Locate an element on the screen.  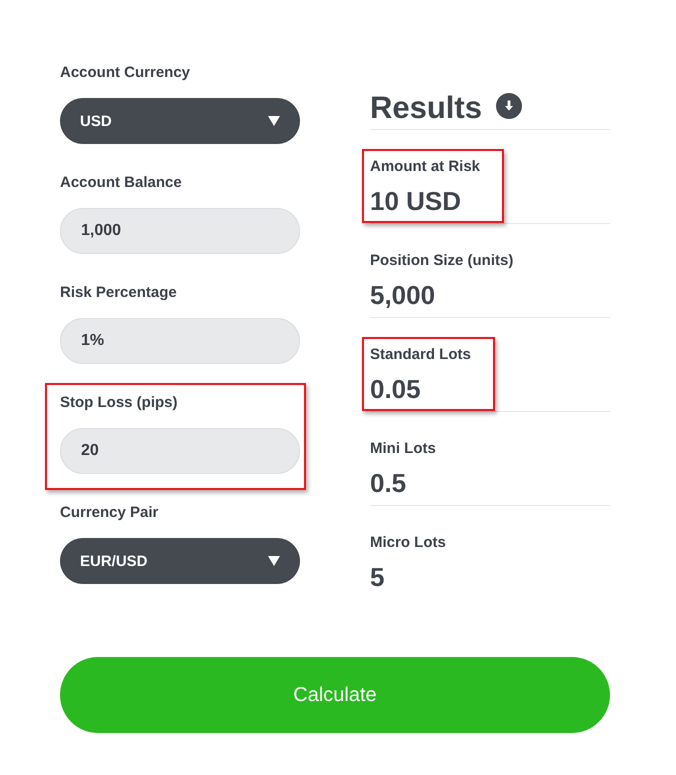
result-label: Amount at Risk is located at coordinates (425, 167).